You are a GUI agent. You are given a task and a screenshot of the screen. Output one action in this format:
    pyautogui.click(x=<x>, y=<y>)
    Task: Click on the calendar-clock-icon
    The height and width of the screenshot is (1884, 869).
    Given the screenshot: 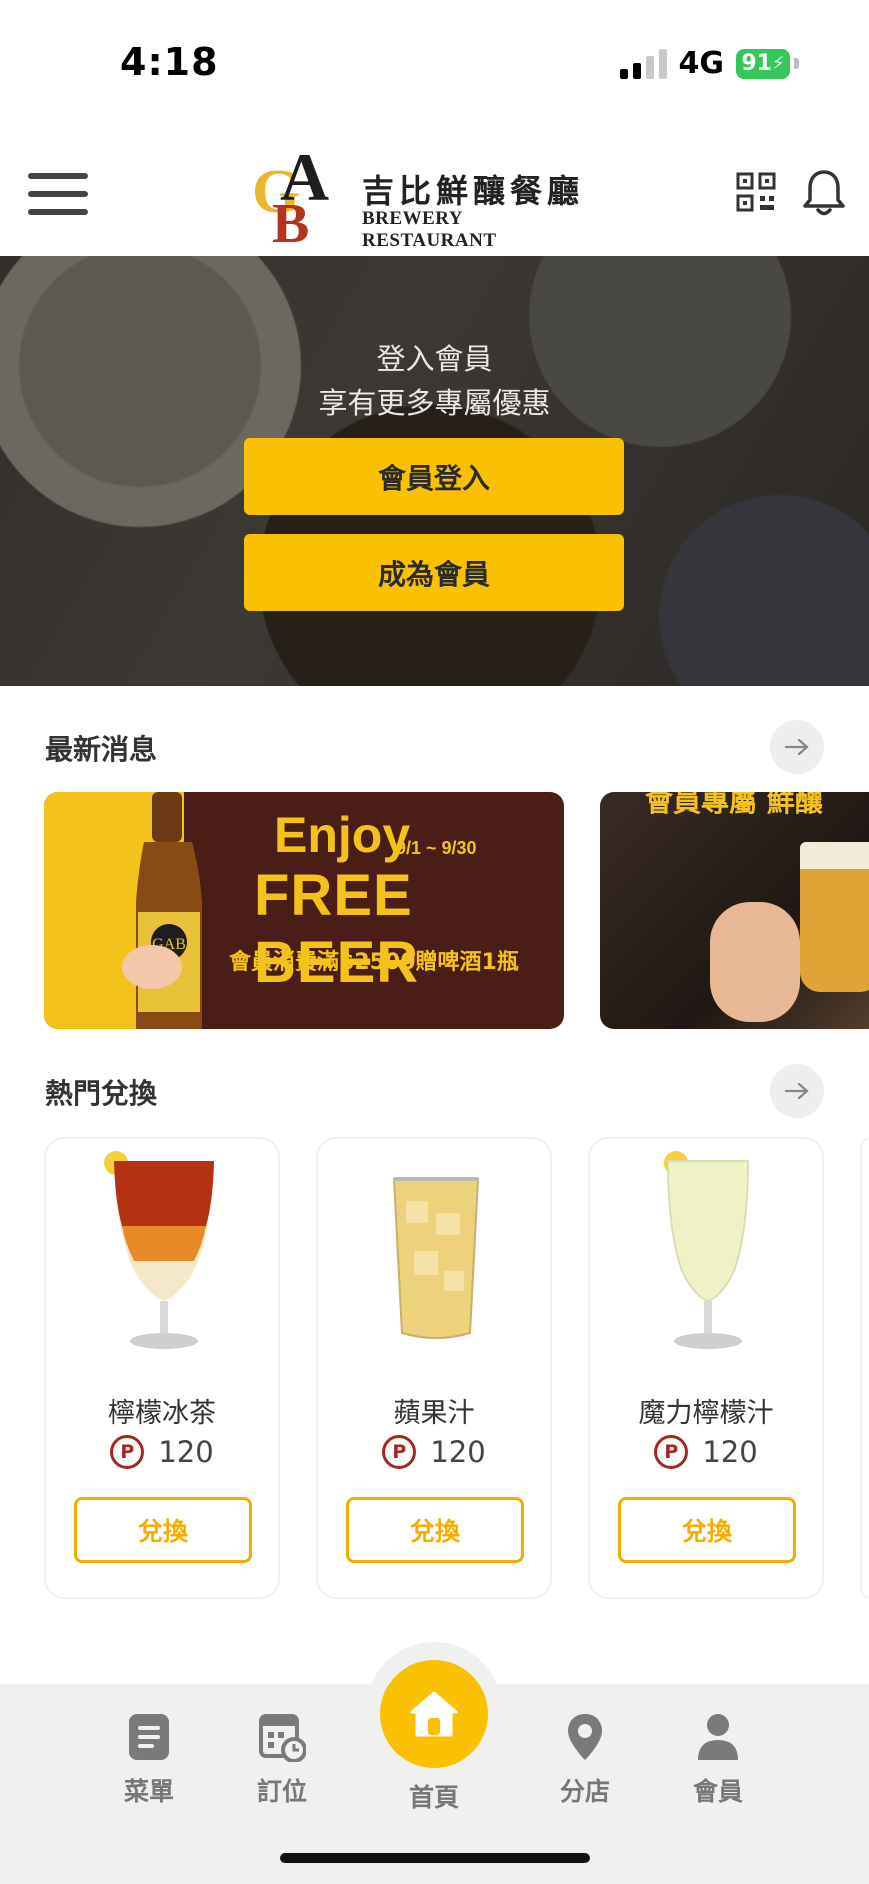 What is the action you would take?
    pyautogui.click(x=282, y=1738)
    